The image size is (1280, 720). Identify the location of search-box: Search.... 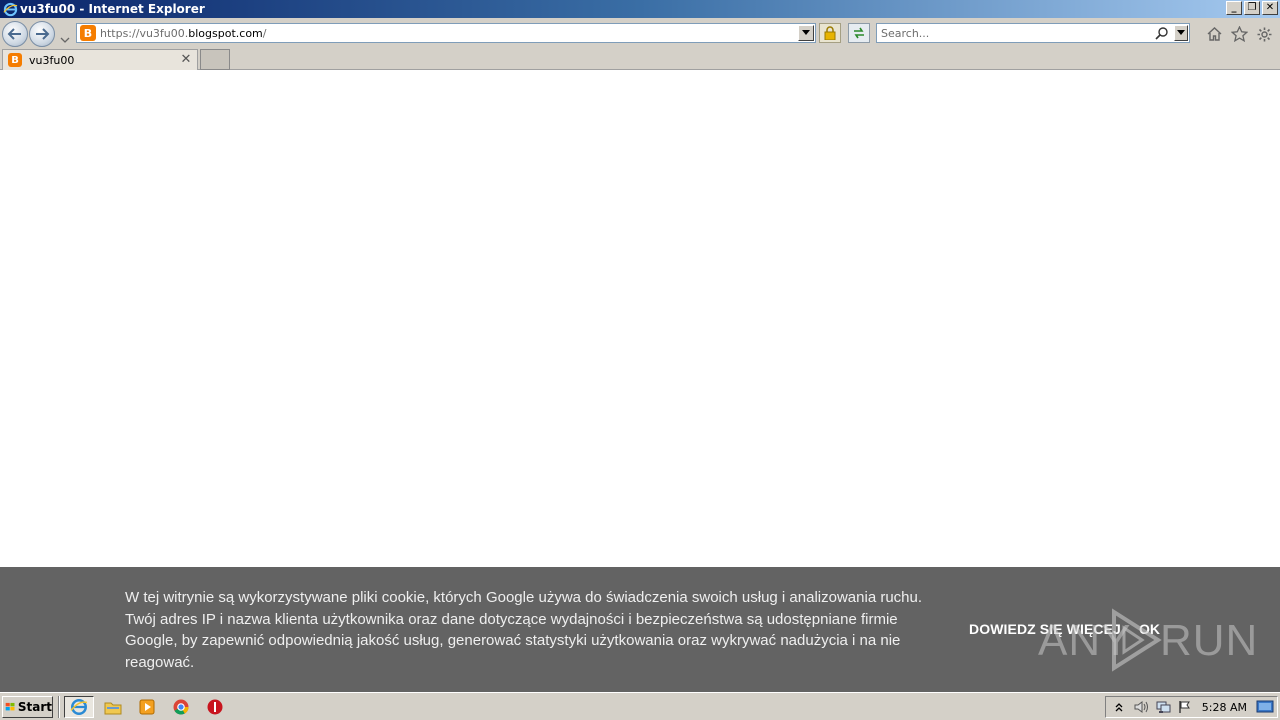
(1033, 33).